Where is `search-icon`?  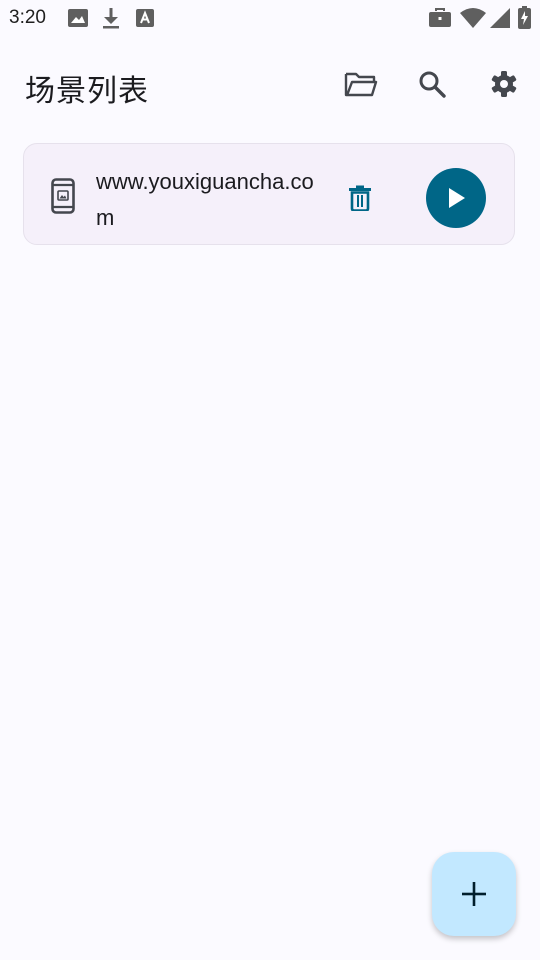
search-icon is located at coordinates (432, 84).